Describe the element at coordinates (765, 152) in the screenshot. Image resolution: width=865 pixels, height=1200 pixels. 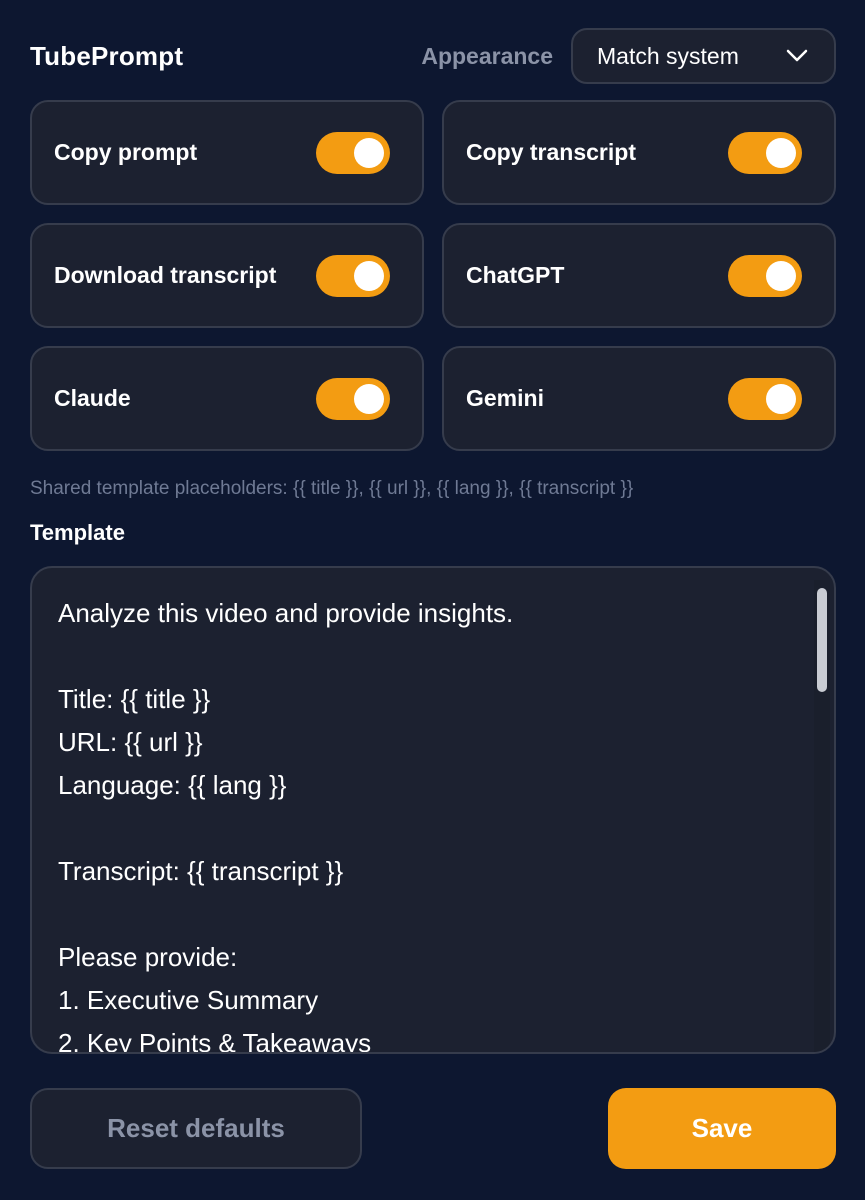
I see `copy-transcript-toggle` at that location.